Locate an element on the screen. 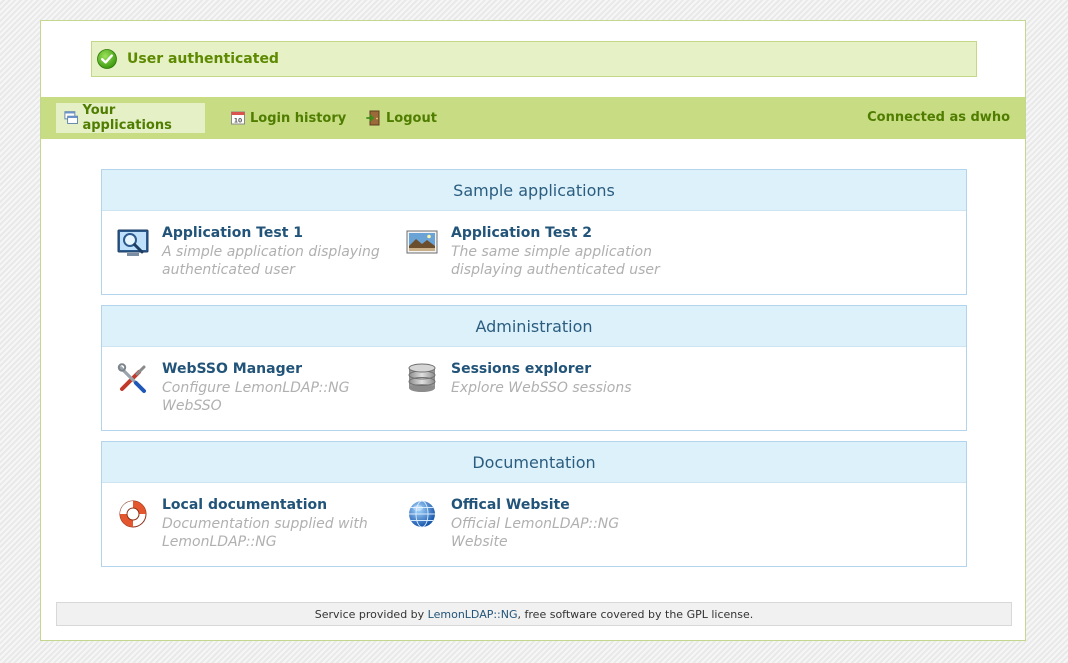  app-description: Configure LemonLDAP::NG WebSSO is located at coordinates (256, 397).